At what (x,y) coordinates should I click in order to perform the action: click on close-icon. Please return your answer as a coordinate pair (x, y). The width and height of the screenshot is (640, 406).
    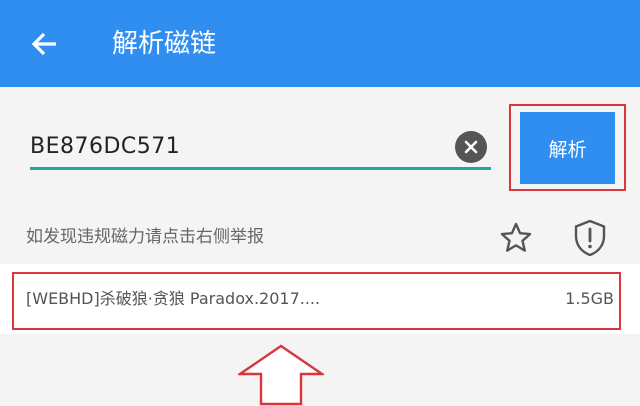
    Looking at the image, I should click on (471, 147).